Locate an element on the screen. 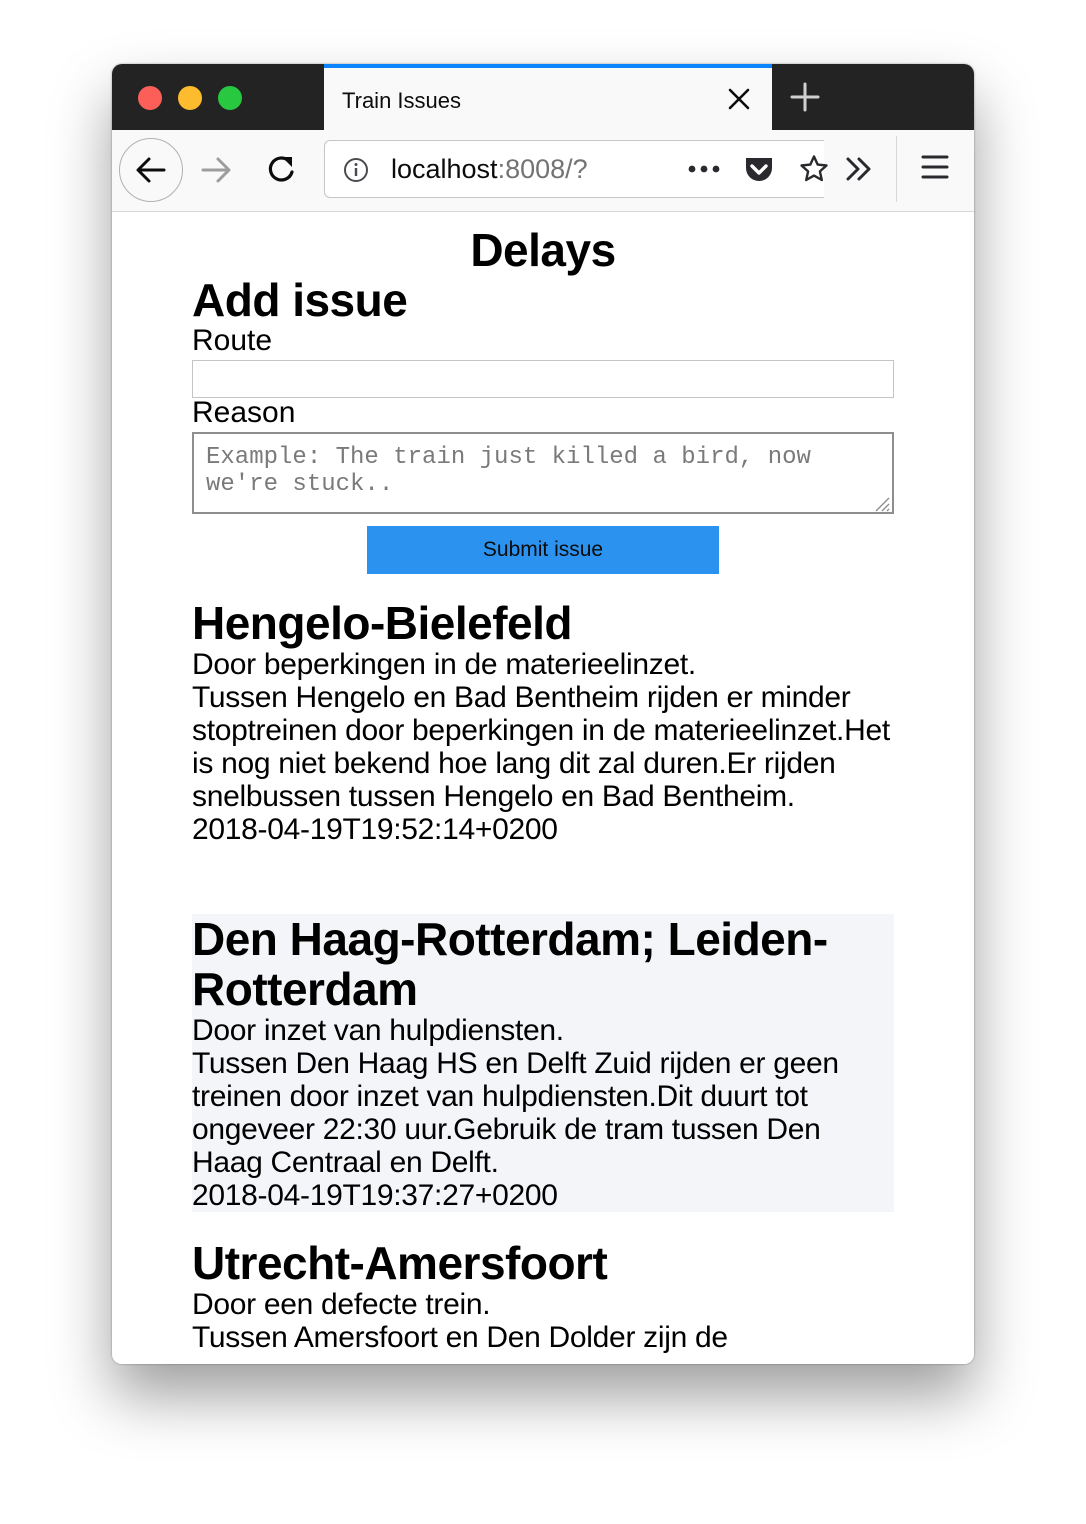  forward-button is located at coordinates (216, 170).